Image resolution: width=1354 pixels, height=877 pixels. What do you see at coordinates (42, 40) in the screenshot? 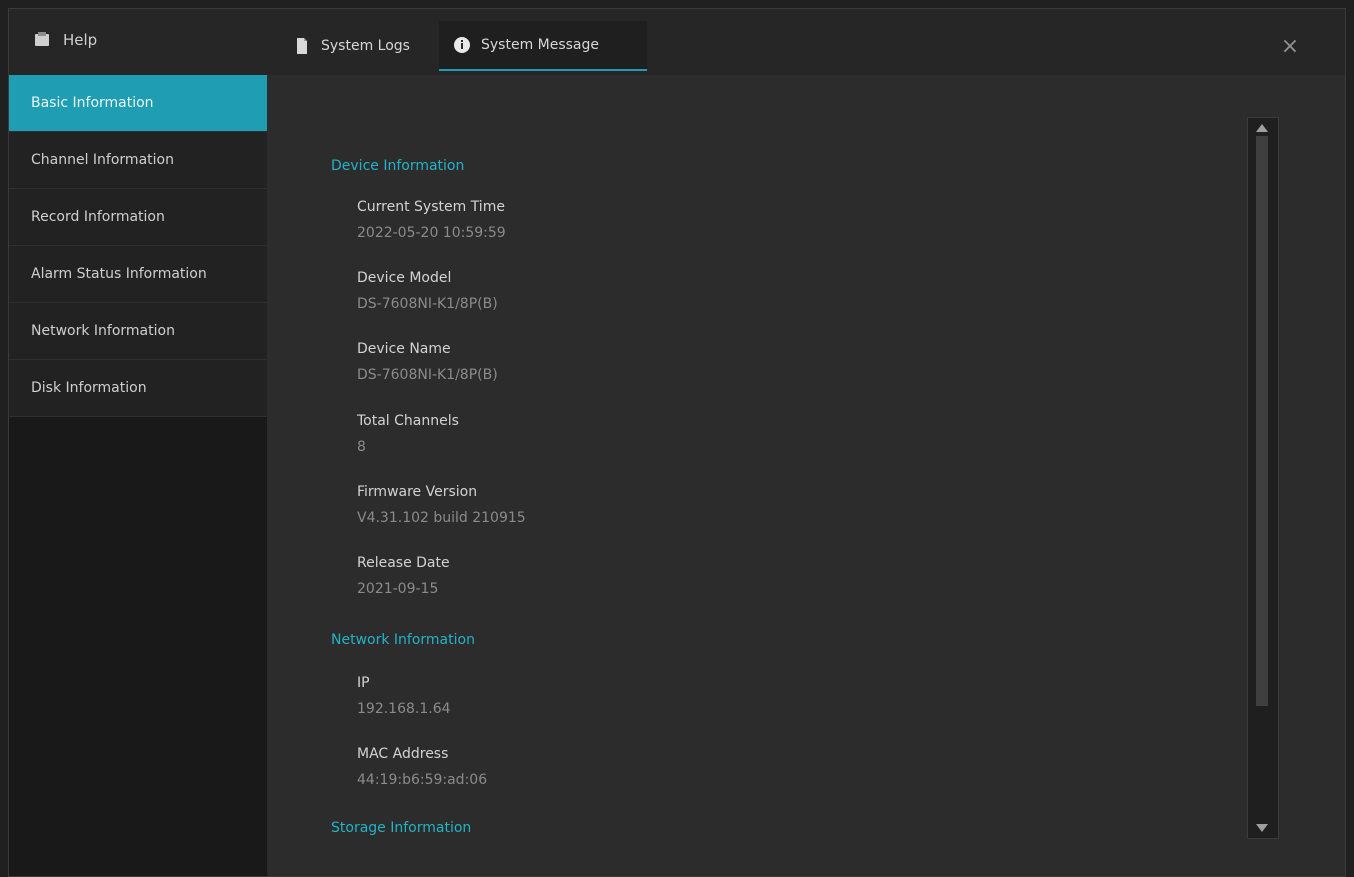
I see `home-icon` at bounding box center [42, 40].